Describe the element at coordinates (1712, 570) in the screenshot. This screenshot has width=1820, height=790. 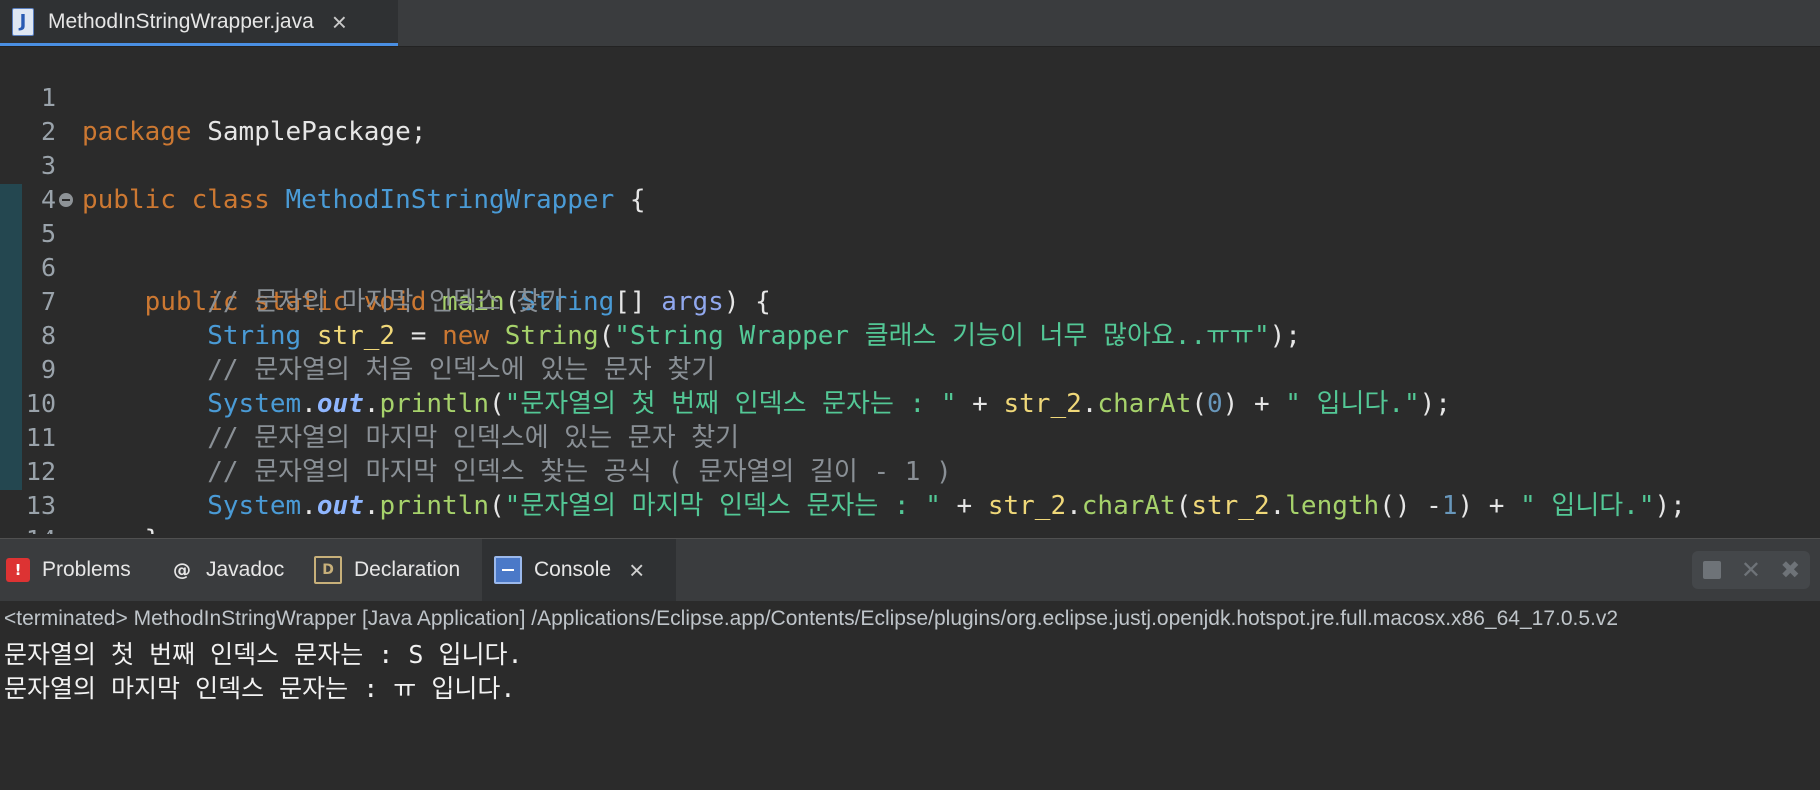
I see `terminate-icon` at that location.